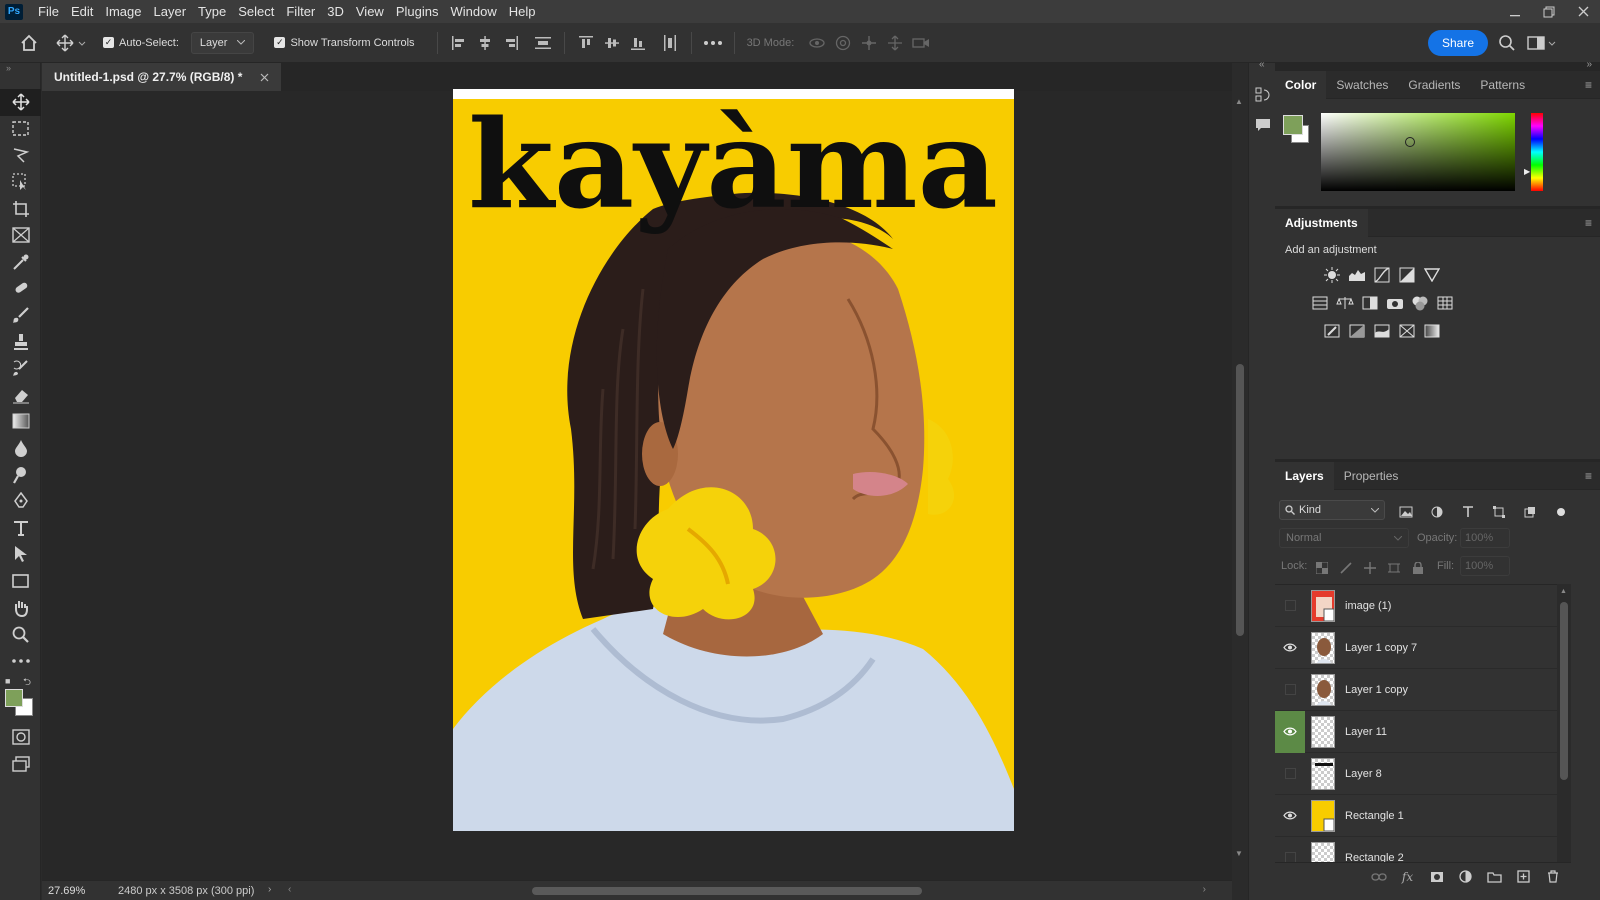 The height and width of the screenshot is (900, 1600). Describe the element at coordinates (638, 43) in the screenshot. I see `align-bottom-button` at that location.